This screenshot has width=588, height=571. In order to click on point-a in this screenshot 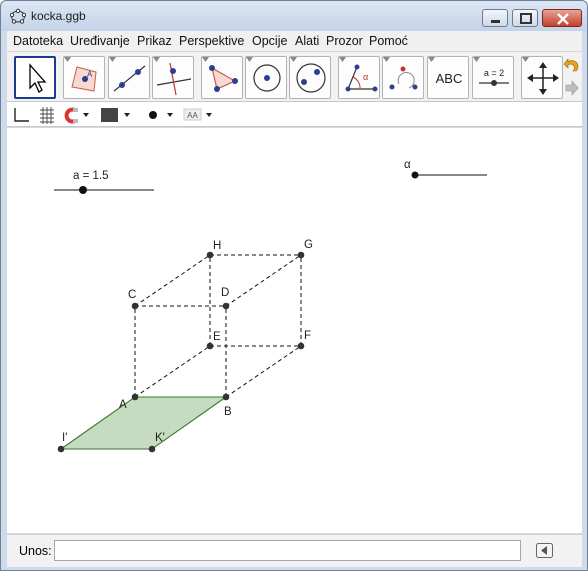, I will do `click(135, 397)`.